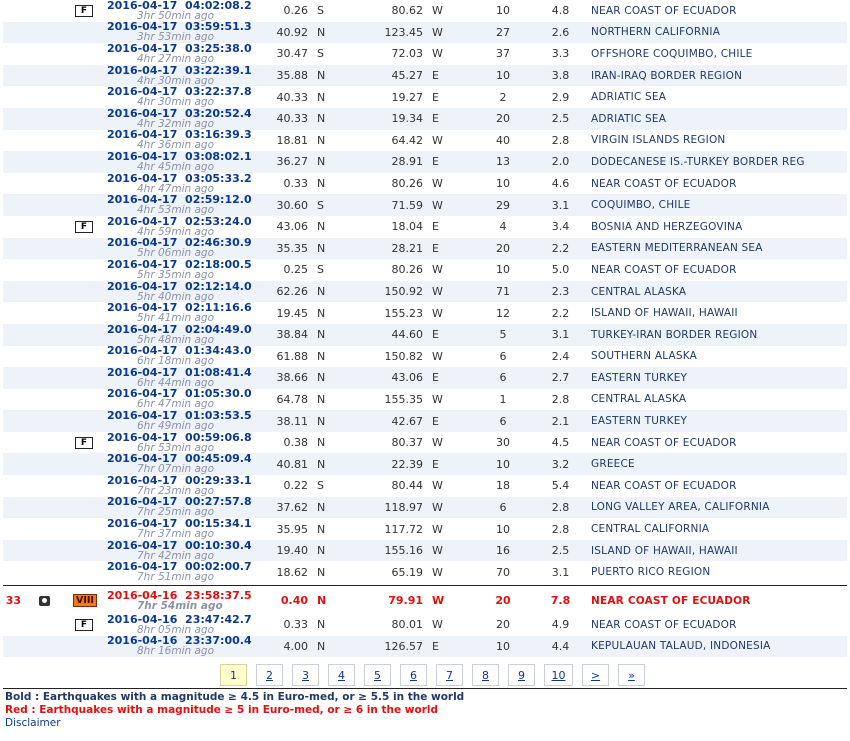 Image resolution: width=850 pixels, height=741 pixels. Describe the element at coordinates (188, 183) in the screenshot. I see `datetime-cell: 2016-04-17 03:05:33.2 4hr 47min ago` at that location.